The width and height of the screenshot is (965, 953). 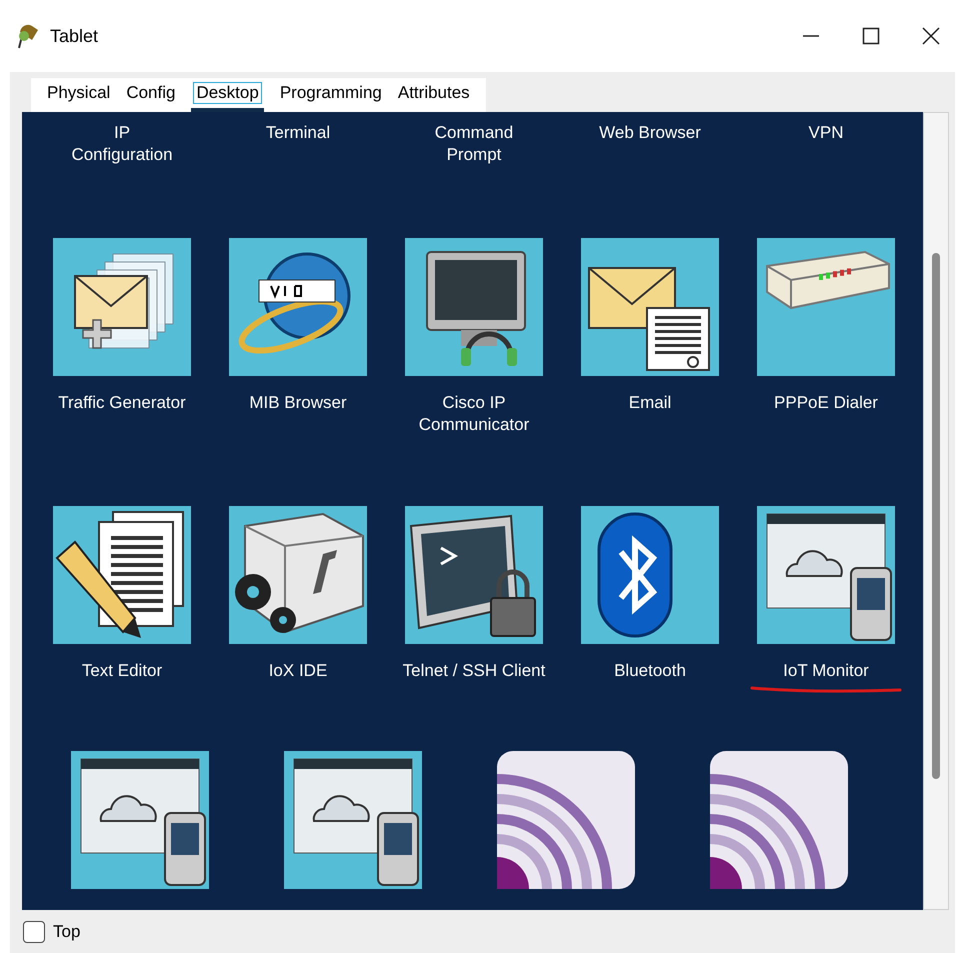 I want to click on scrollbar, so click(x=936, y=511).